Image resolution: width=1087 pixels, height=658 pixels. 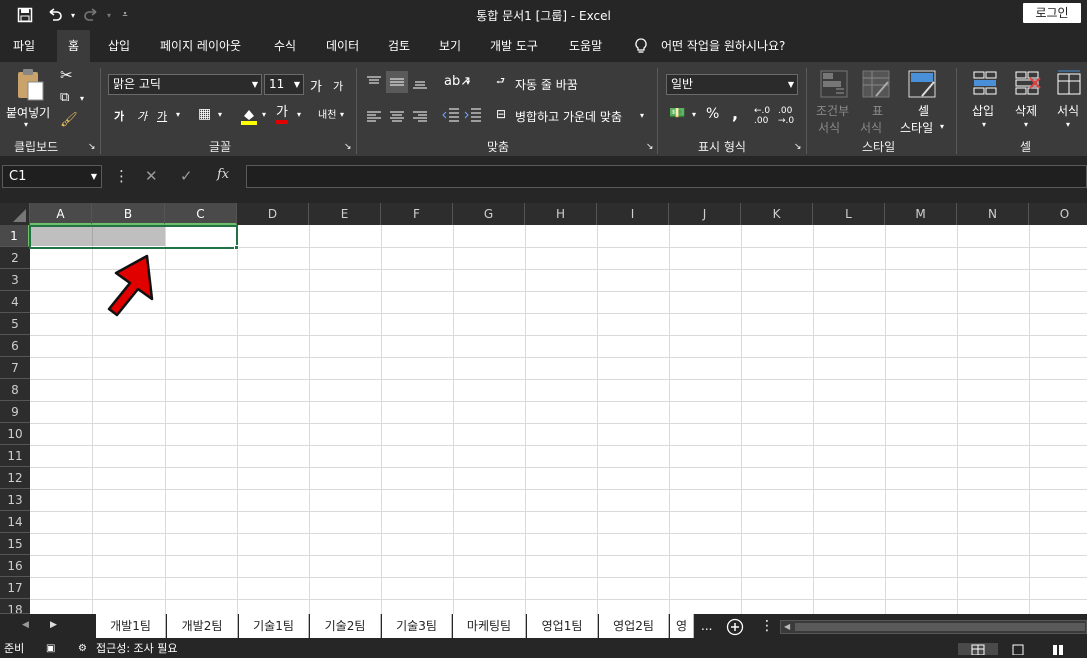 I want to click on copy-dropdown-icon: ▾, so click(x=82, y=98).